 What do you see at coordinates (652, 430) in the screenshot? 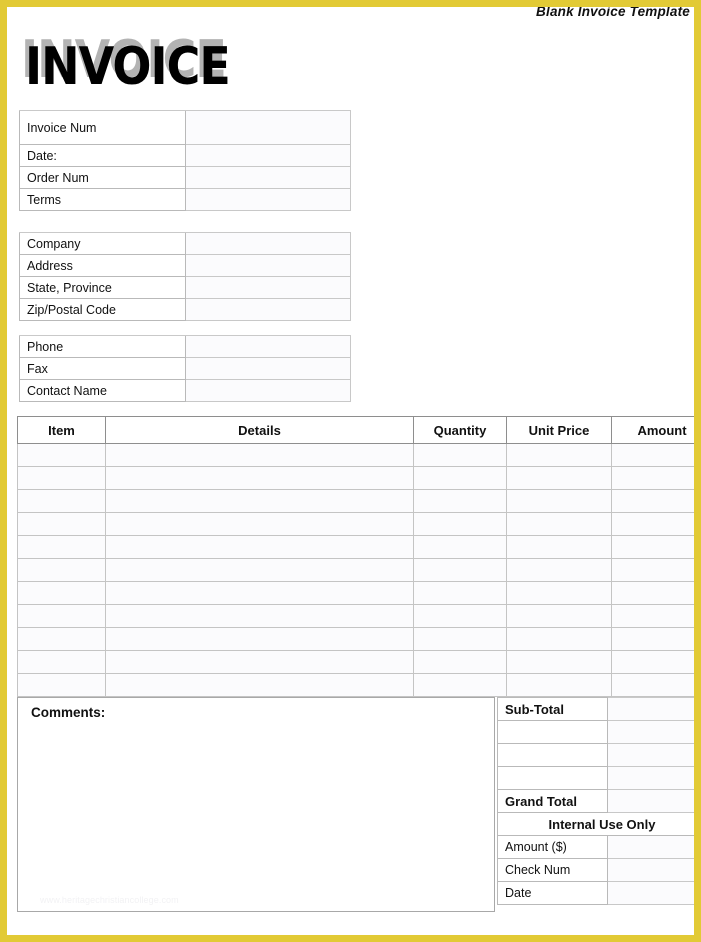
I see `column-header-amount: Amount` at bounding box center [652, 430].